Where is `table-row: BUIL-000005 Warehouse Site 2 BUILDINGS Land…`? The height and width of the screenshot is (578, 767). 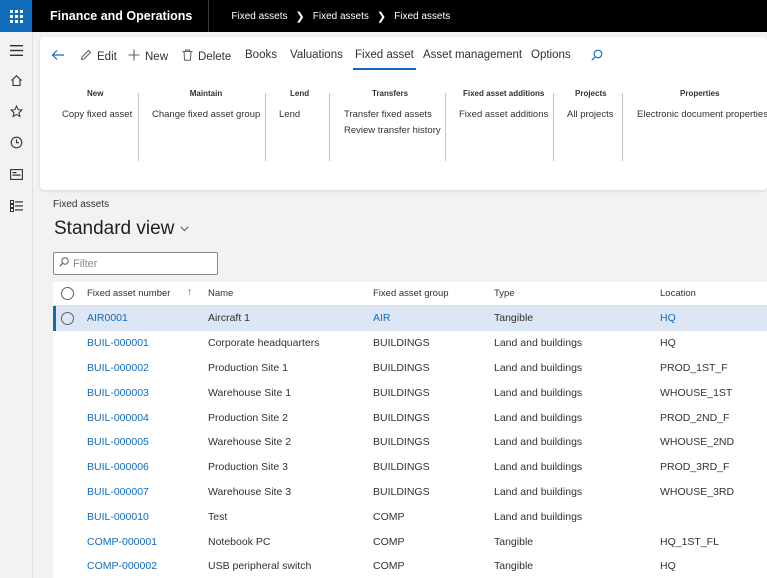 table-row: BUIL-000005 Warehouse Site 2 BUILDINGS Land… is located at coordinates (410, 442).